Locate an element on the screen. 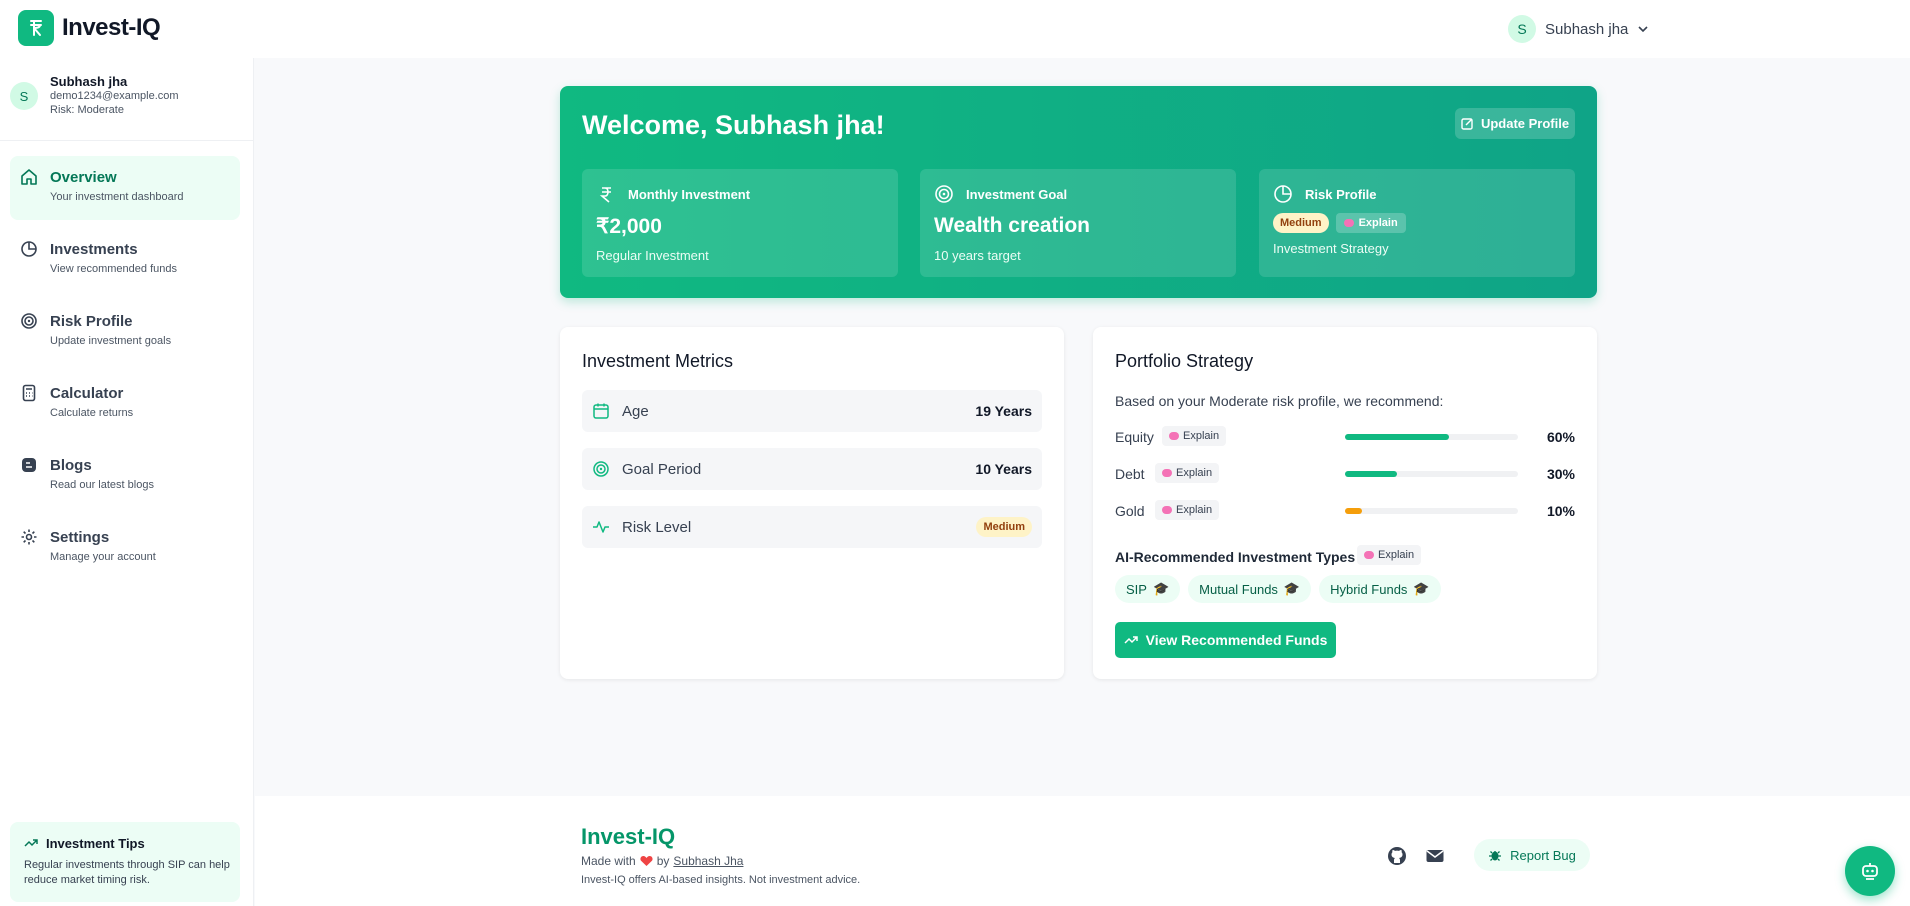  allocation-percent: 30% is located at coordinates (1560, 474).